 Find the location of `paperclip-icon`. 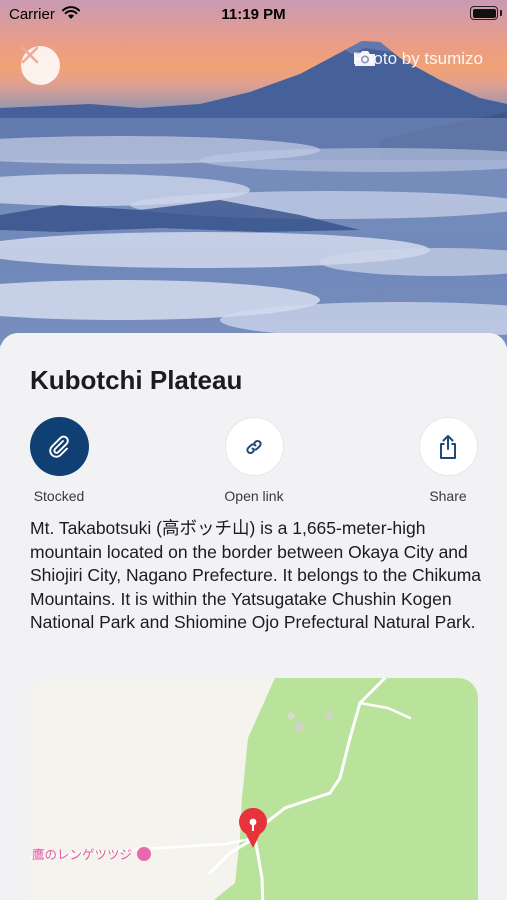

paperclip-icon is located at coordinates (59, 446).